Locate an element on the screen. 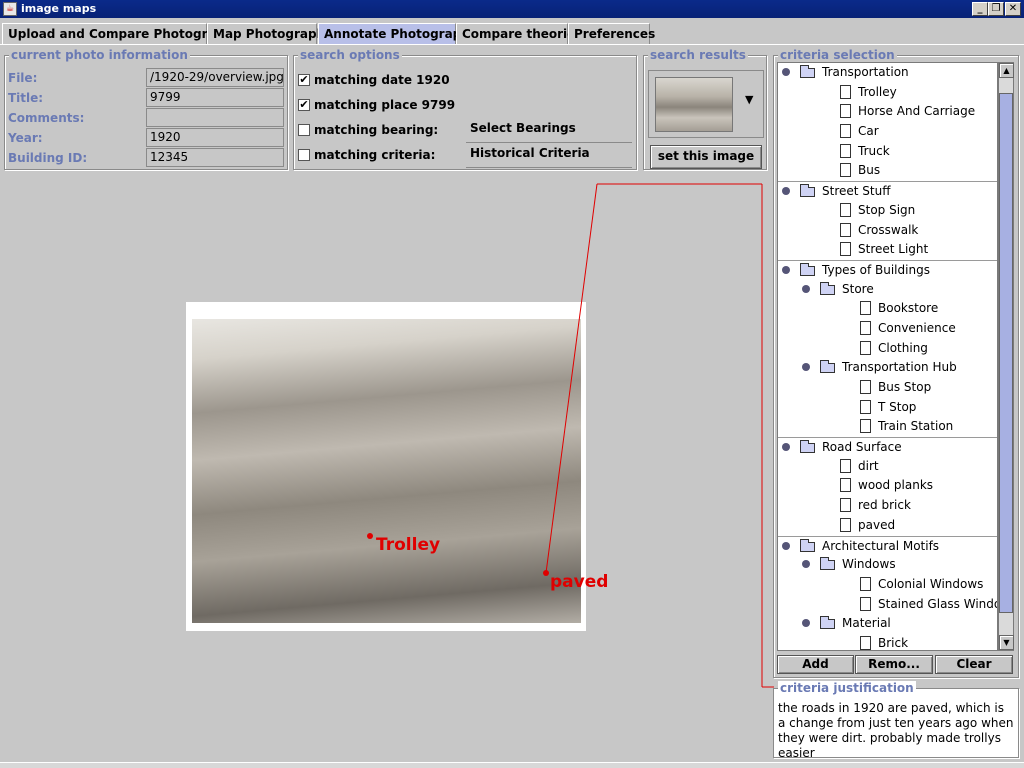  scroll-thumb is located at coordinates (1006, 353).